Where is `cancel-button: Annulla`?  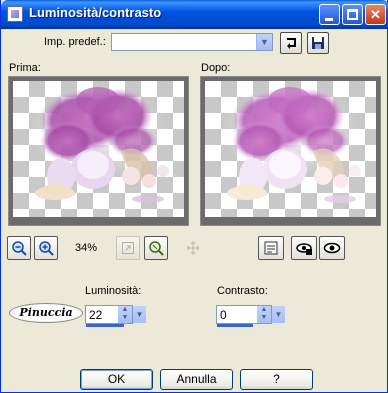 cancel-button: Annulla is located at coordinates (196, 379).